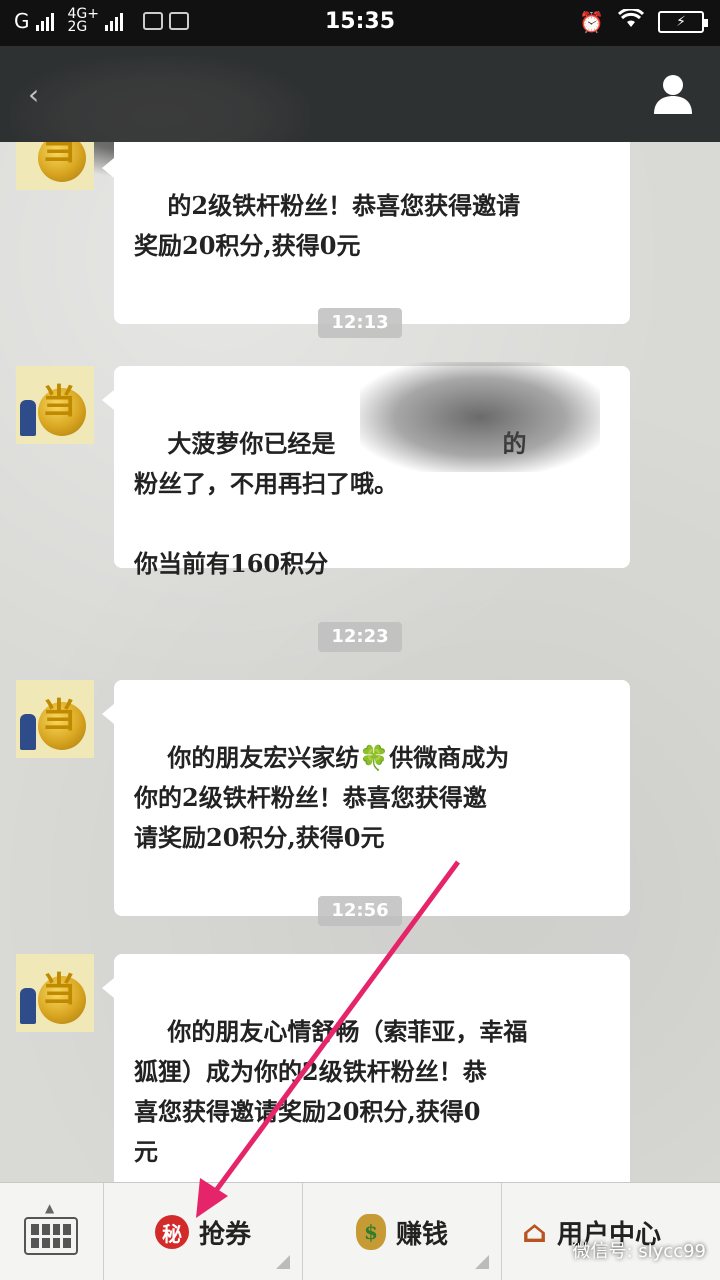 Image resolution: width=720 pixels, height=1280 pixels. What do you see at coordinates (535, 1232) in the screenshot?
I see `home-icon: ⌂` at bounding box center [535, 1232].